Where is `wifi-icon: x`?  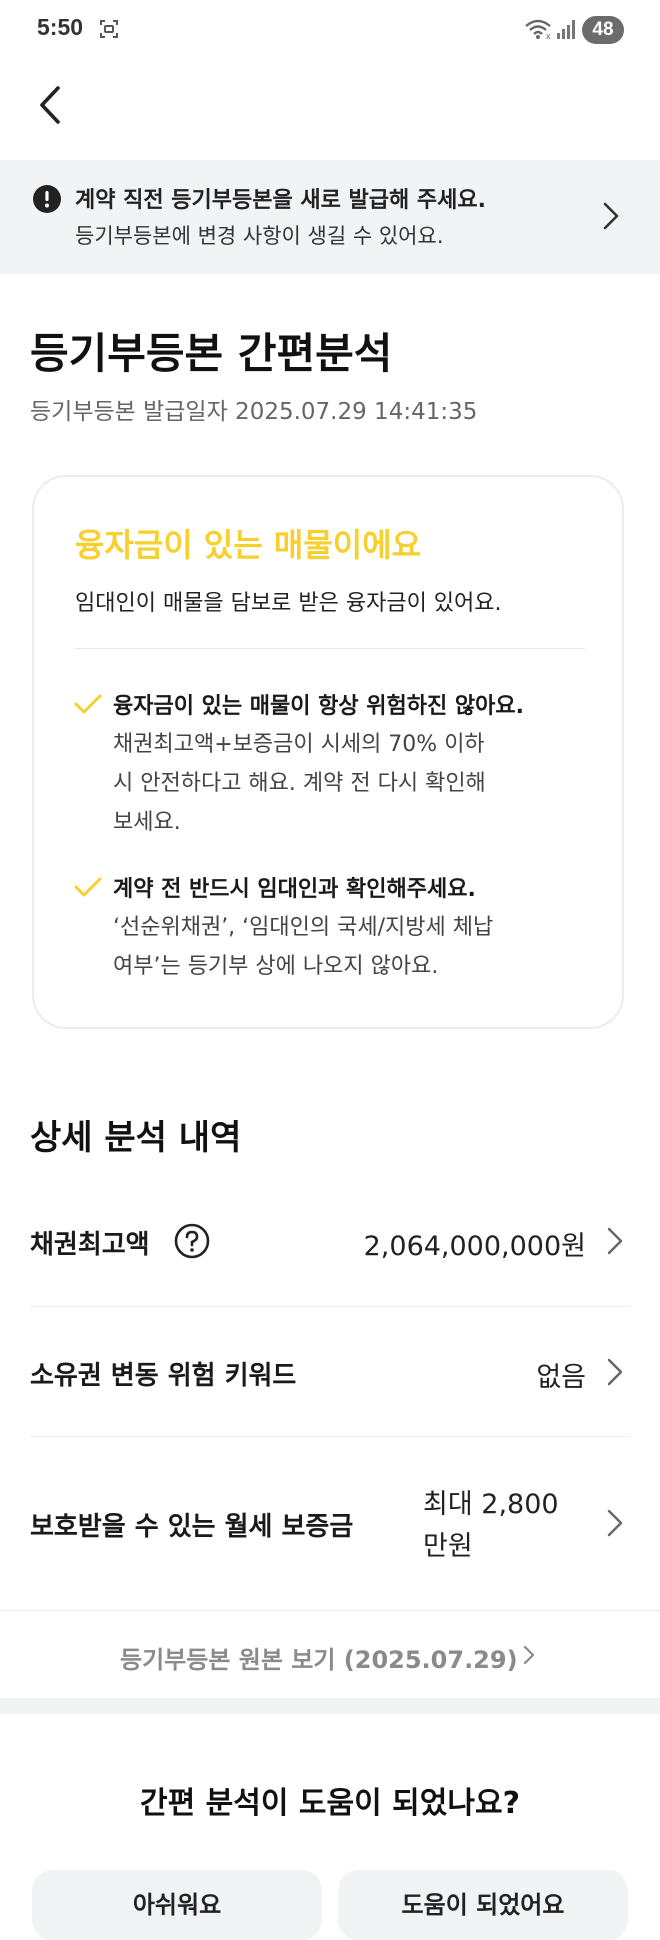 wifi-icon: x is located at coordinates (538, 29).